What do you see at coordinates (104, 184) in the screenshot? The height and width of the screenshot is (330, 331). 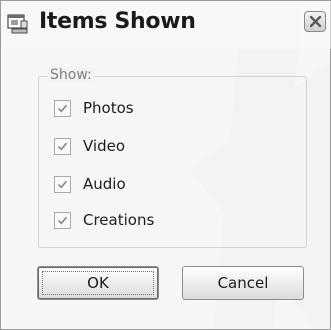 I see `audio-label: Audio` at bounding box center [104, 184].